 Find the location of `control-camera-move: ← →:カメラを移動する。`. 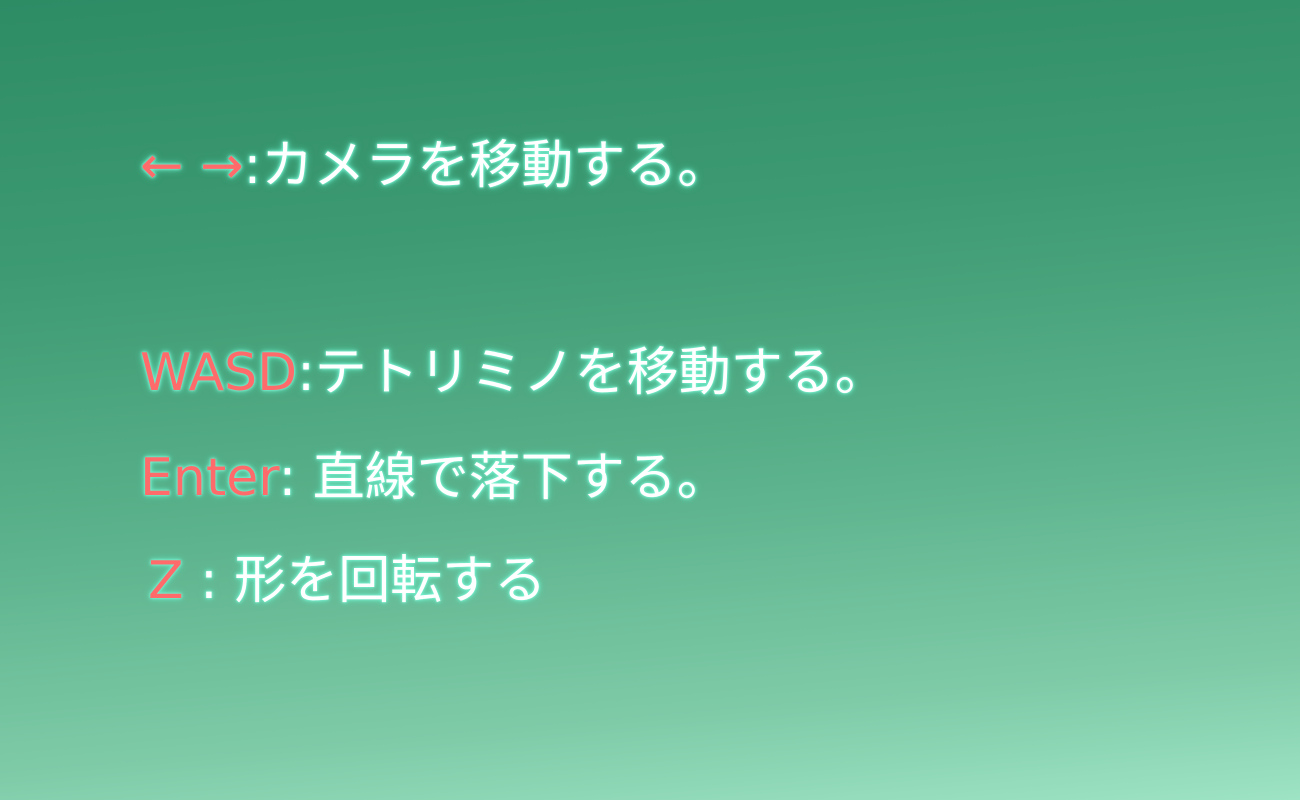

control-camera-move: ← →:カメラを移動する。 is located at coordinates (434, 166).